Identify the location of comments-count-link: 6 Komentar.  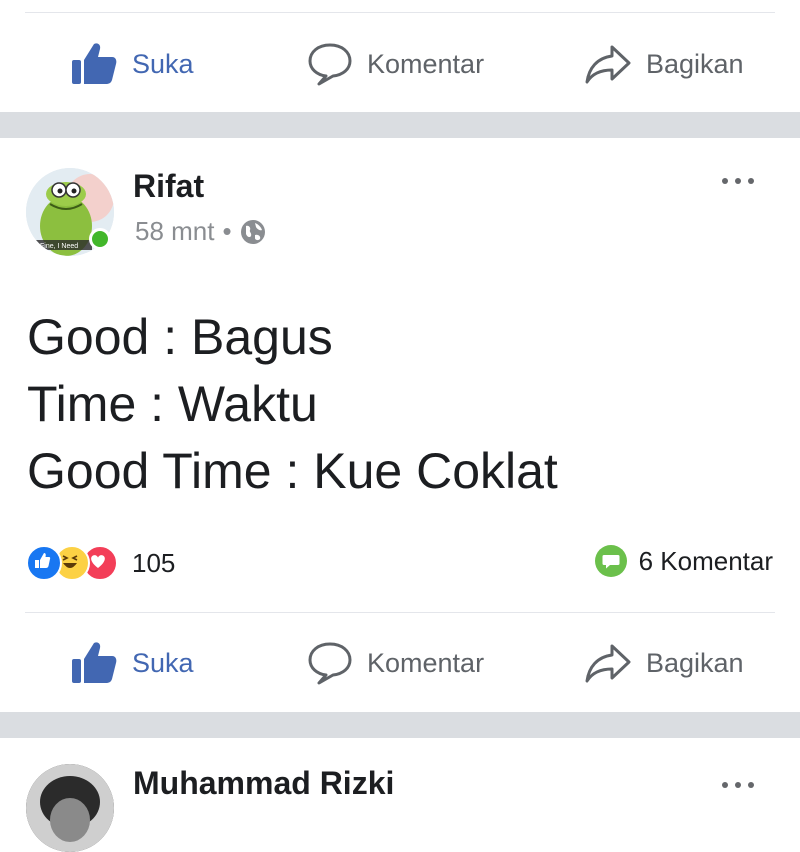
(683, 561).